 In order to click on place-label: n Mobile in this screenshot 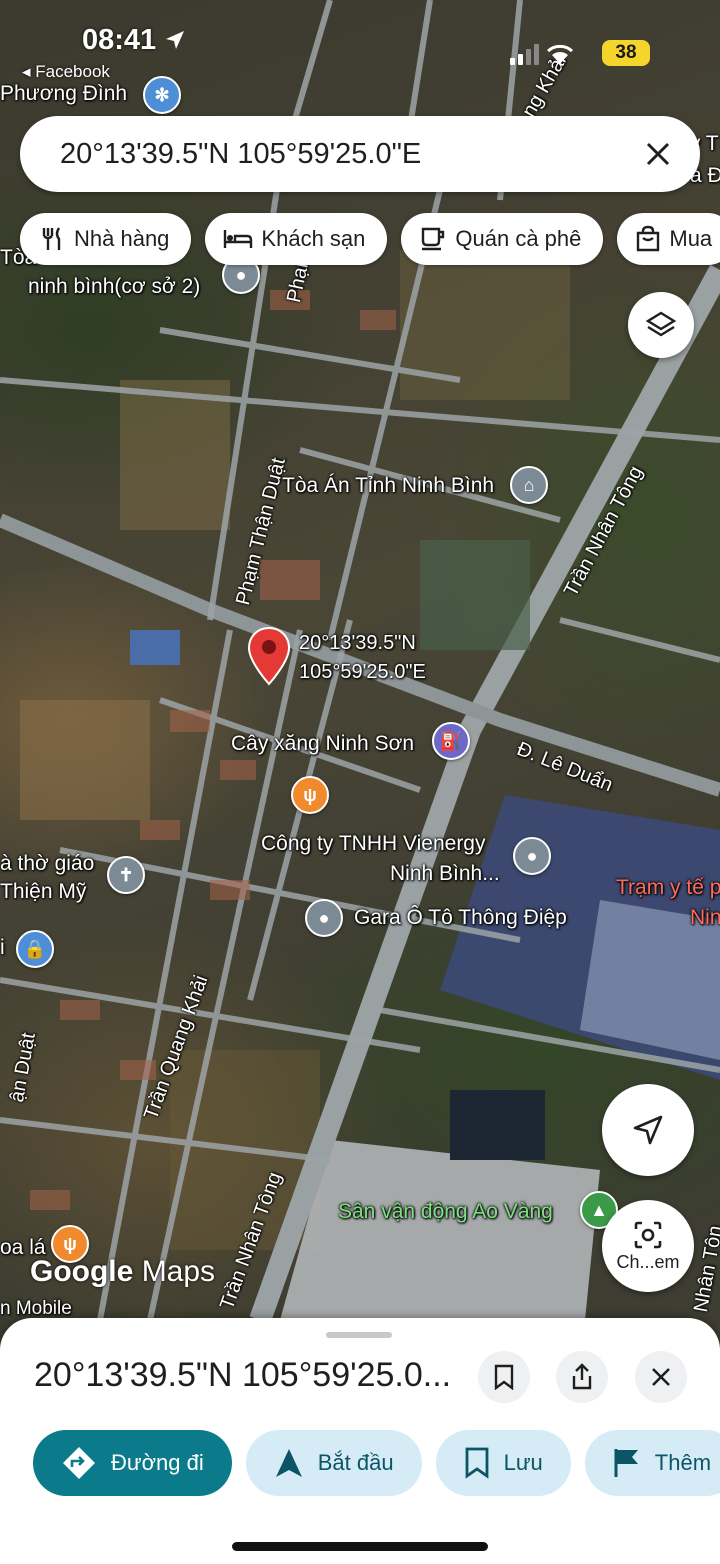, I will do `click(36, 1308)`.